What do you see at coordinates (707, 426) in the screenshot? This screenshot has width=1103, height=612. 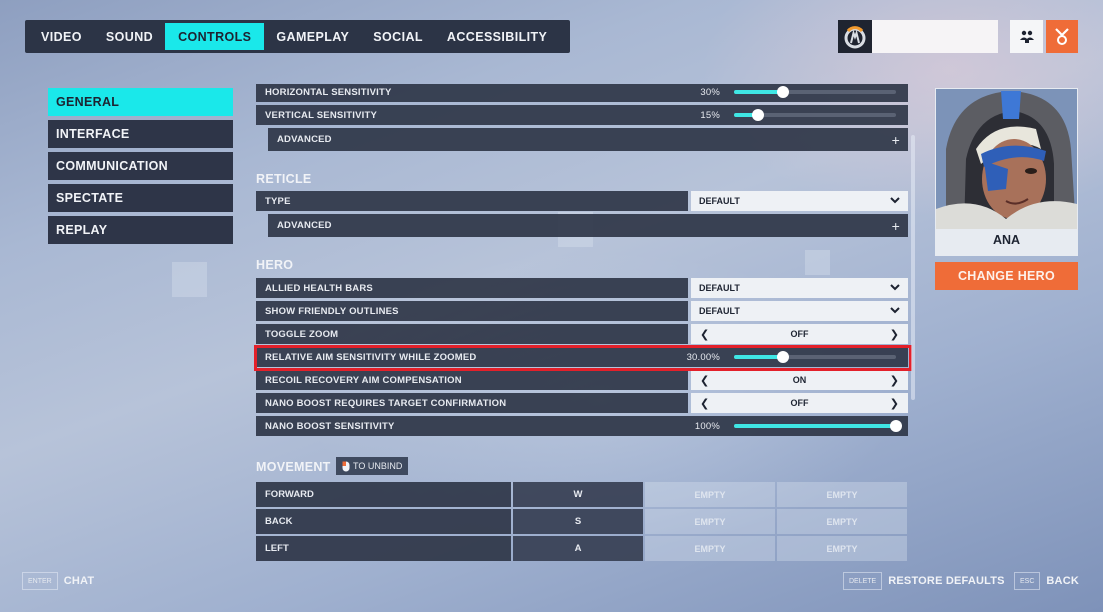 I see `nano-boost-sensitivity-value: 100%` at bounding box center [707, 426].